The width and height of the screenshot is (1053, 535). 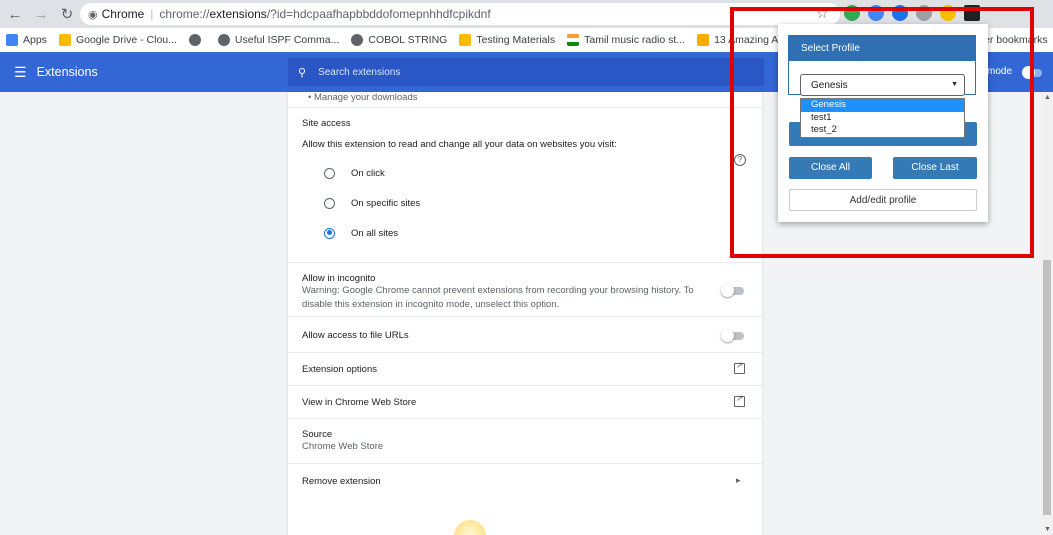 What do you see at coordinates (465, 40) in the screenshot?
I see `folder-icon` at bounding box center [465, 40].